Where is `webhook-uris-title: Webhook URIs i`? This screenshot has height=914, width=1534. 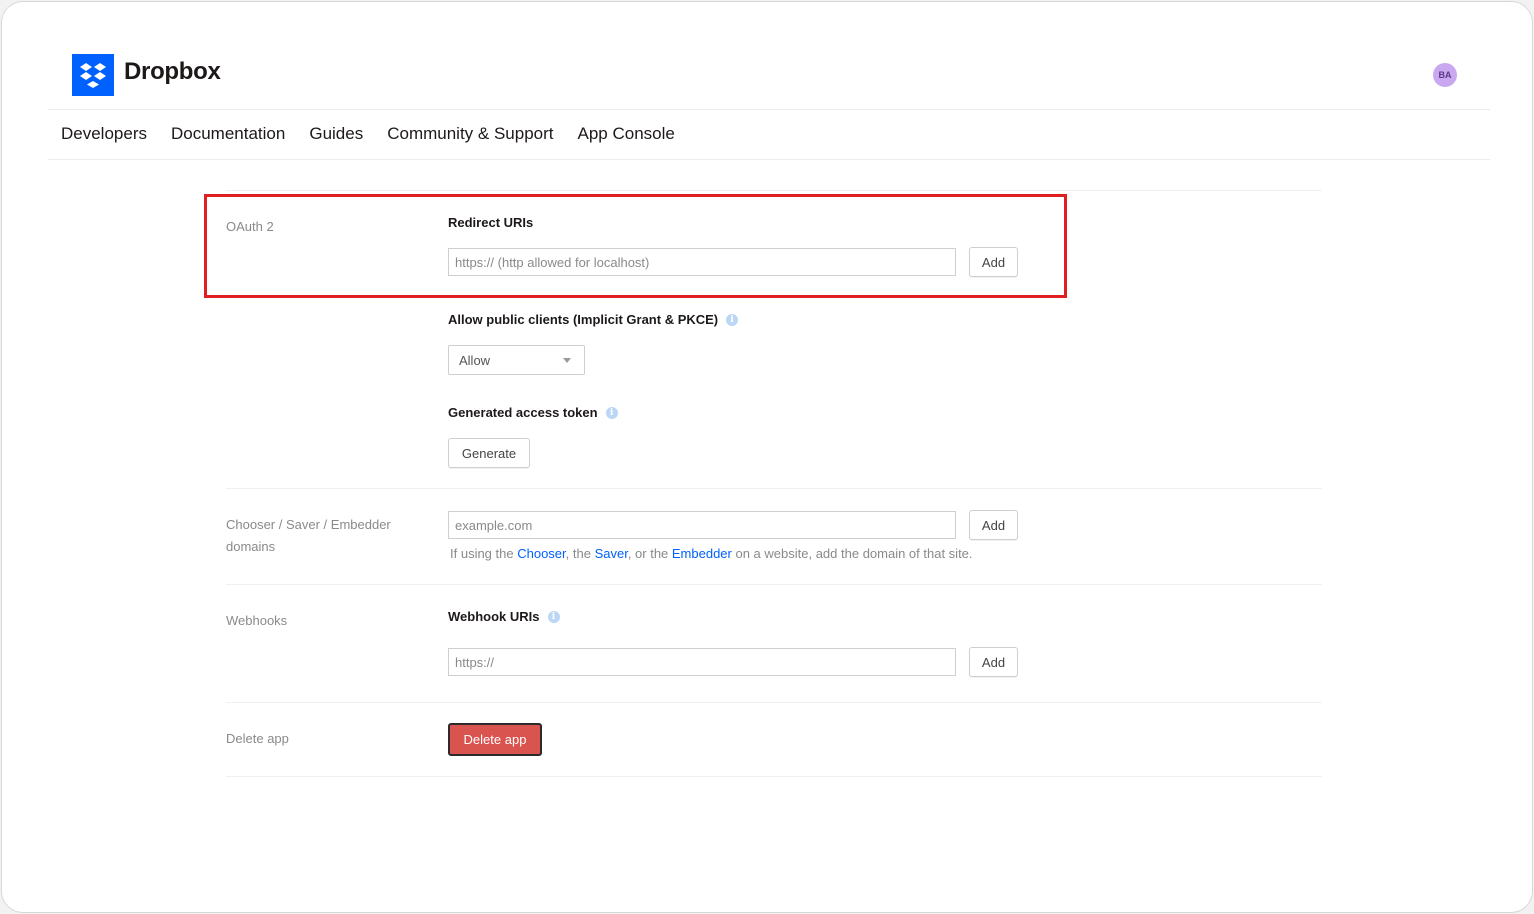
webhook-uris-title: Webhook URIs i is located at coordinates (504, 616).